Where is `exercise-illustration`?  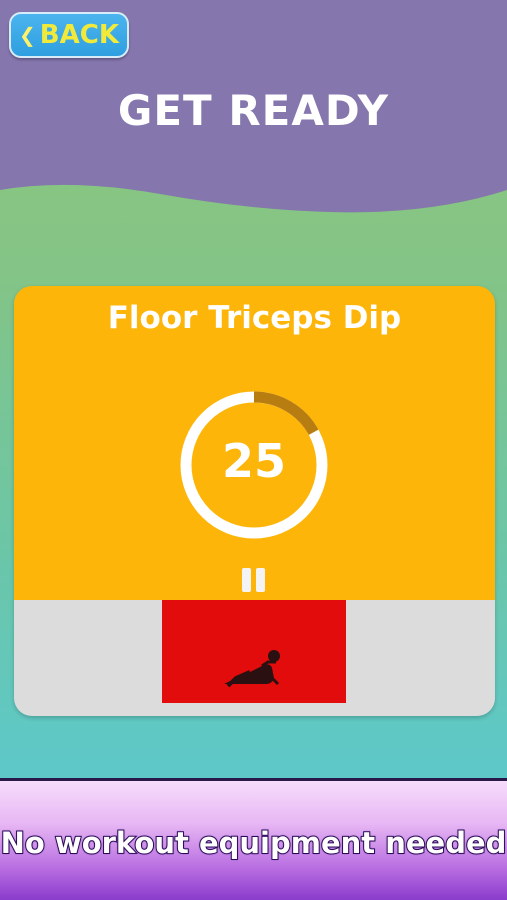 exercise-illustration is located at coordinates (254, 651).